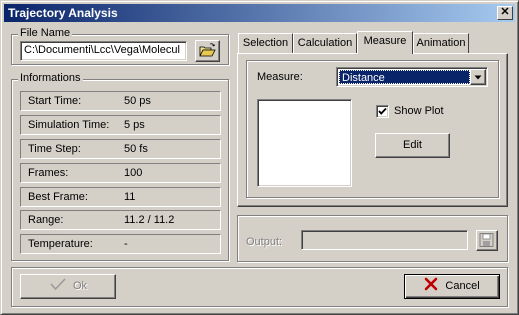  I want to click on close-window-button: ✕, so click(505, 13).